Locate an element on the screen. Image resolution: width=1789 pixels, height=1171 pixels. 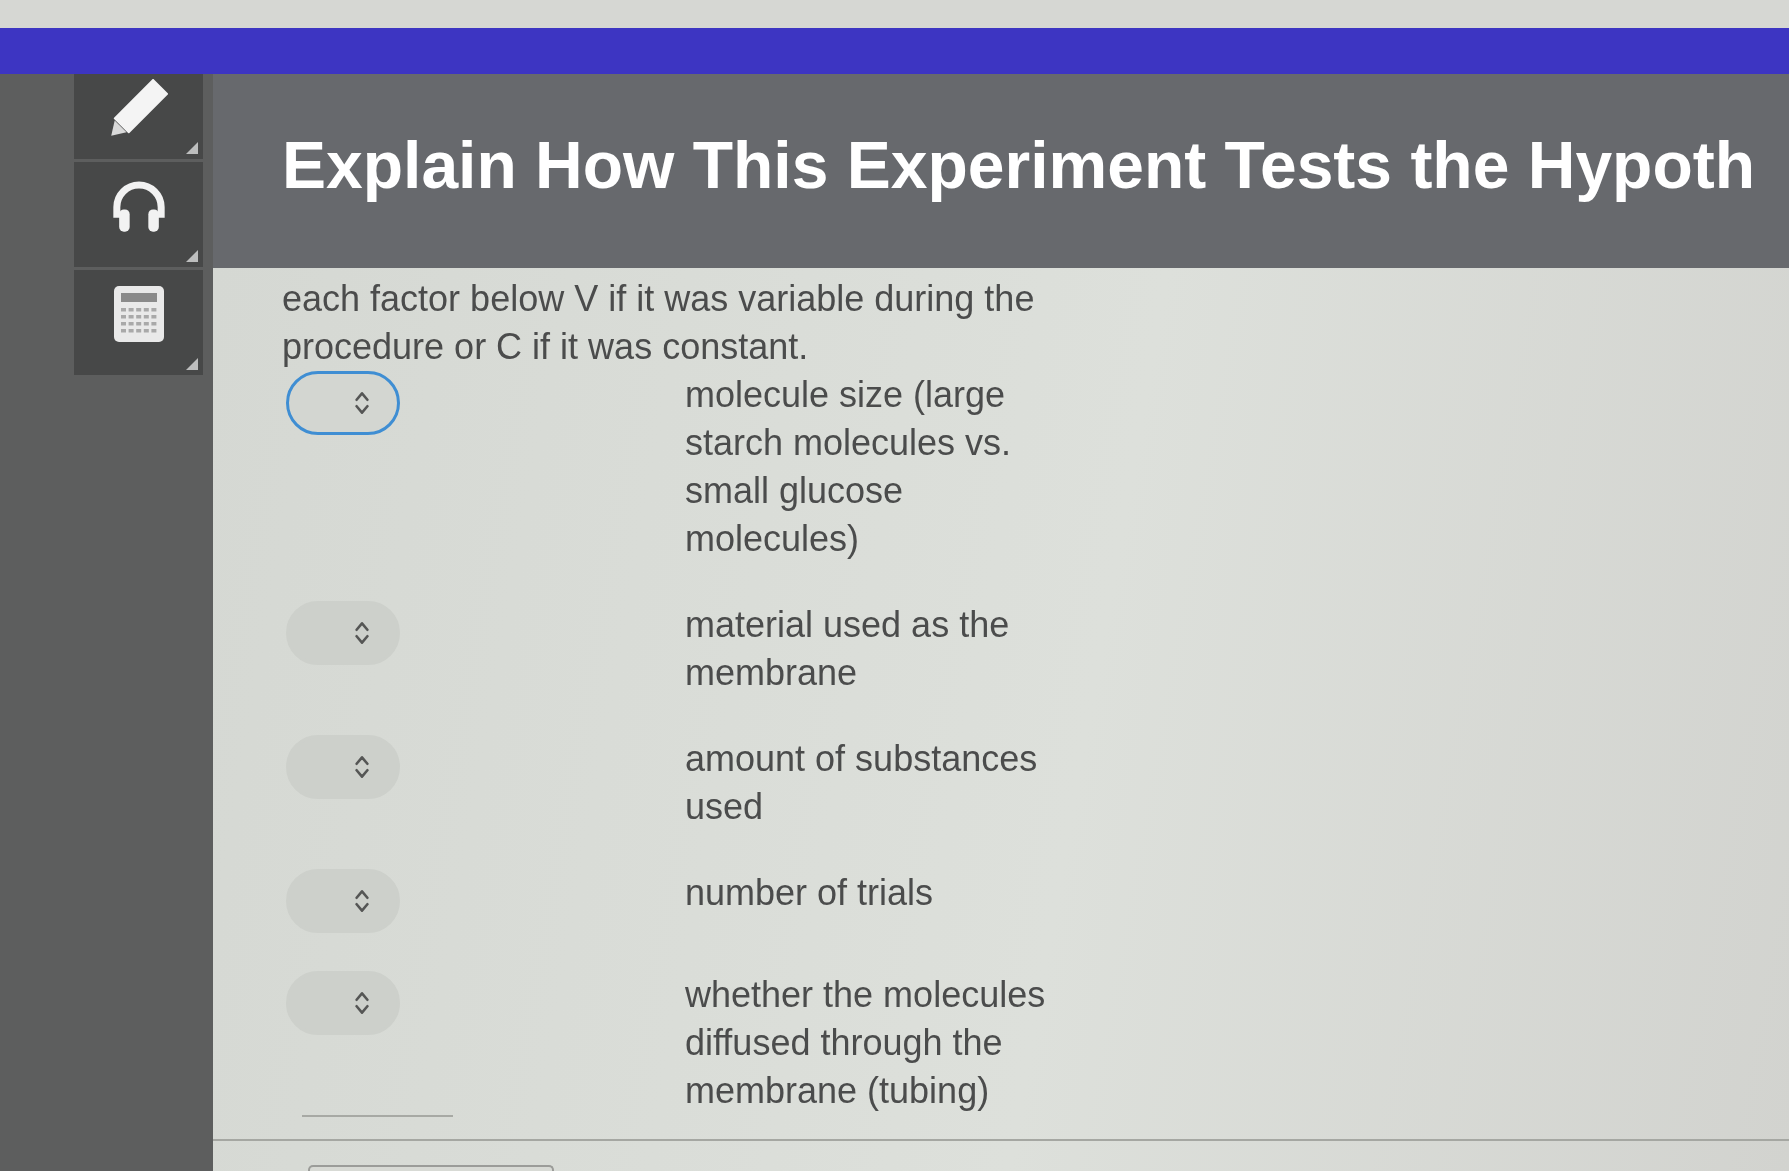
factor-label: whether the molecules diffused through the membrane (tubing) is located at coordinates (866, 1043).